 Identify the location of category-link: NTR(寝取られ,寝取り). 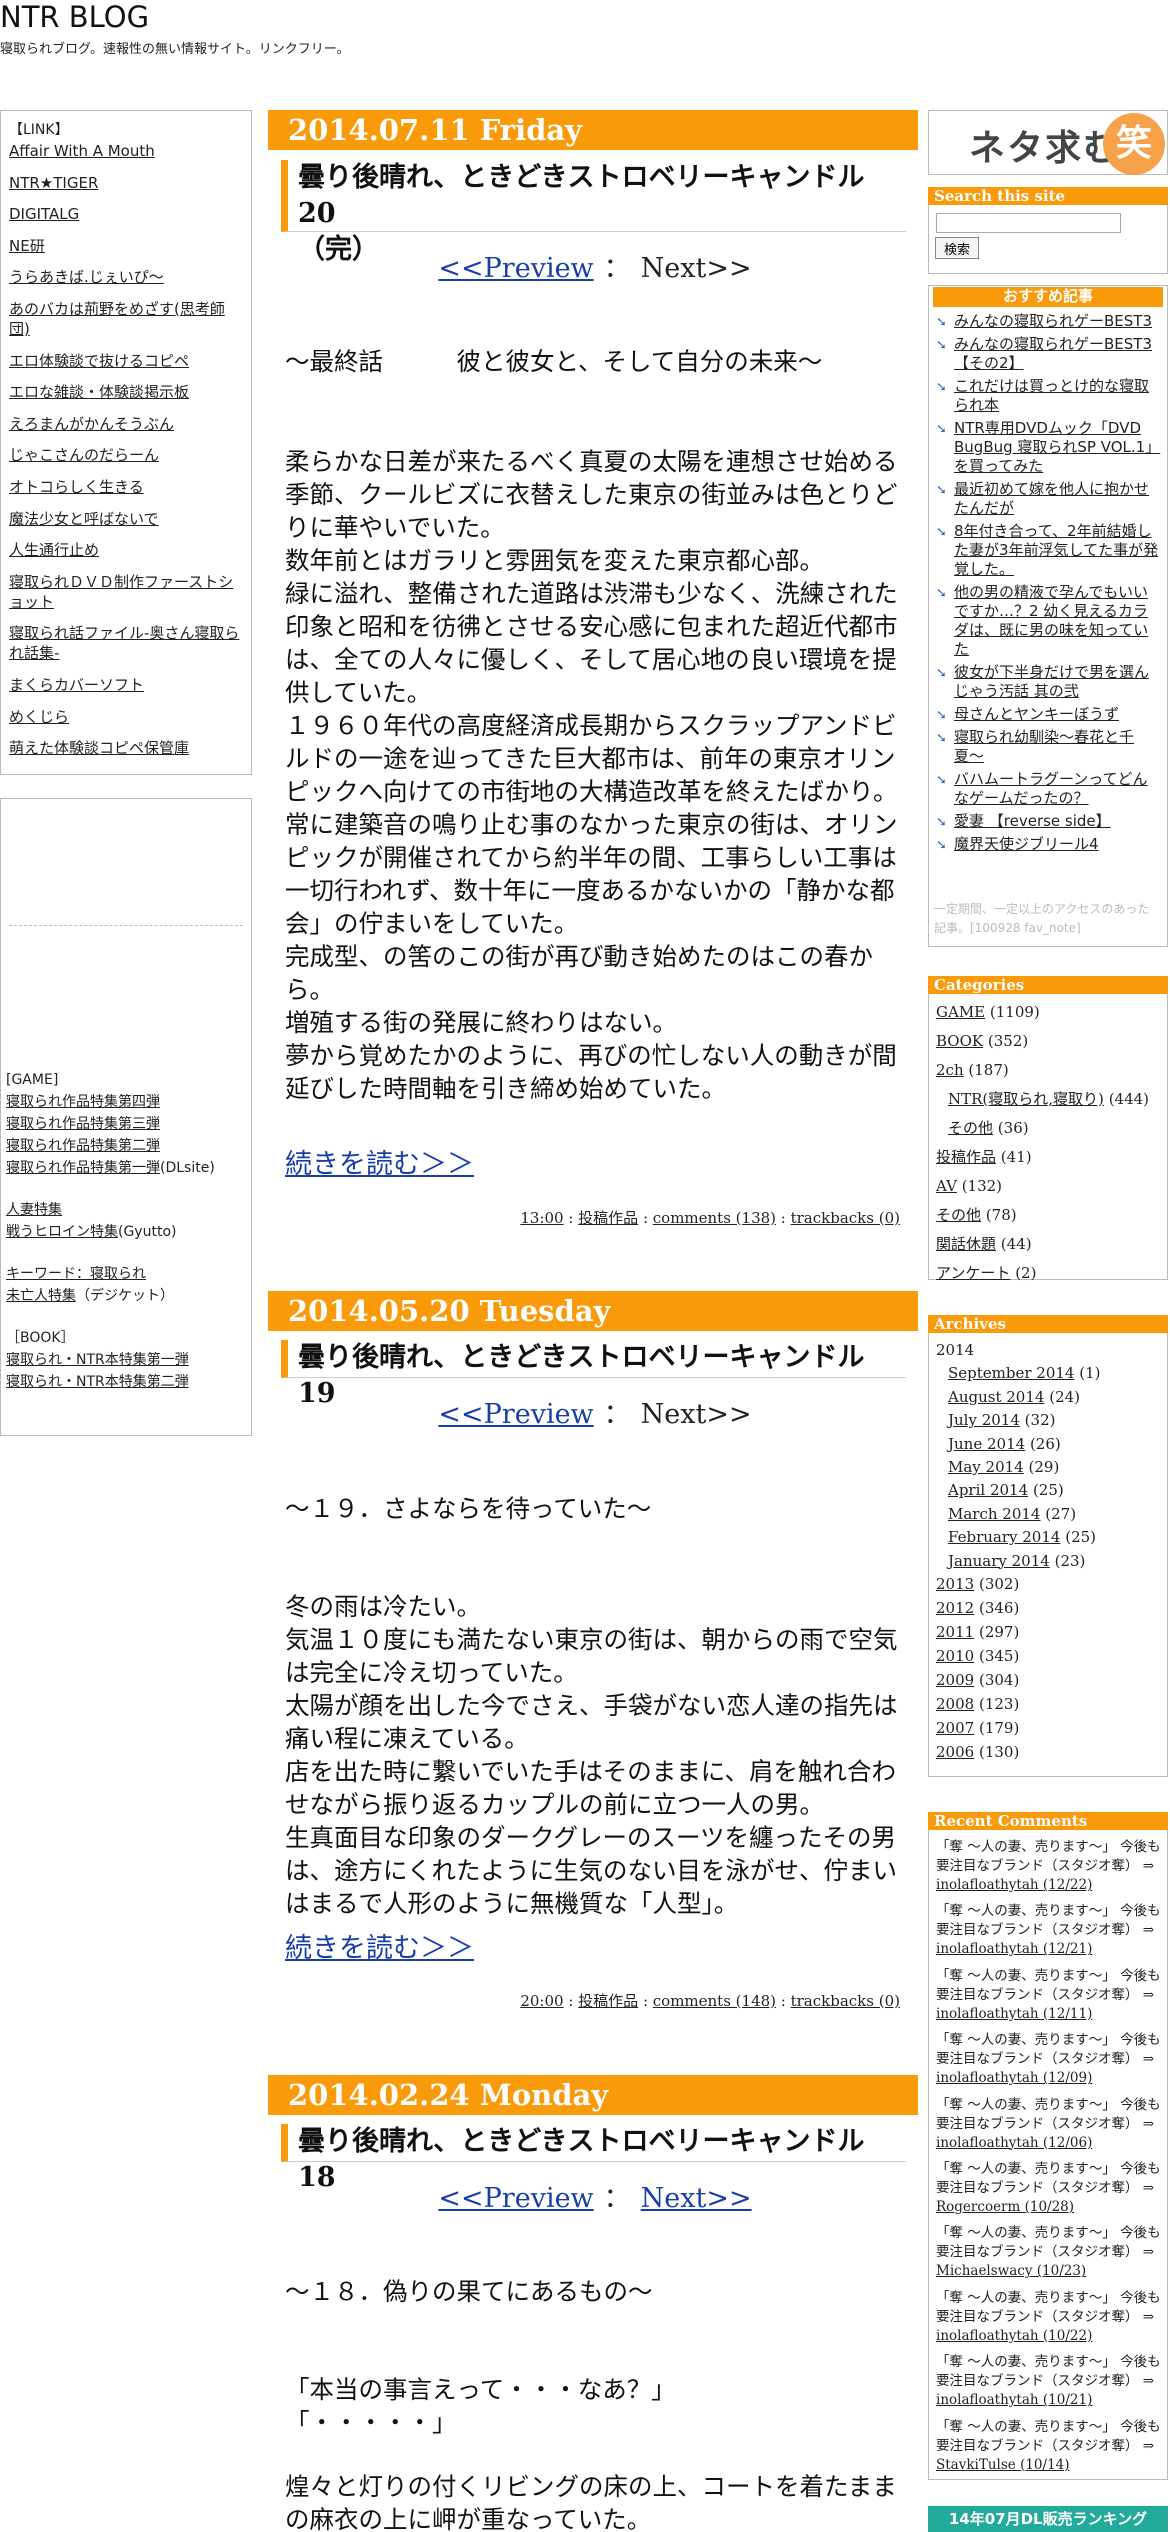
(1026, 1099).